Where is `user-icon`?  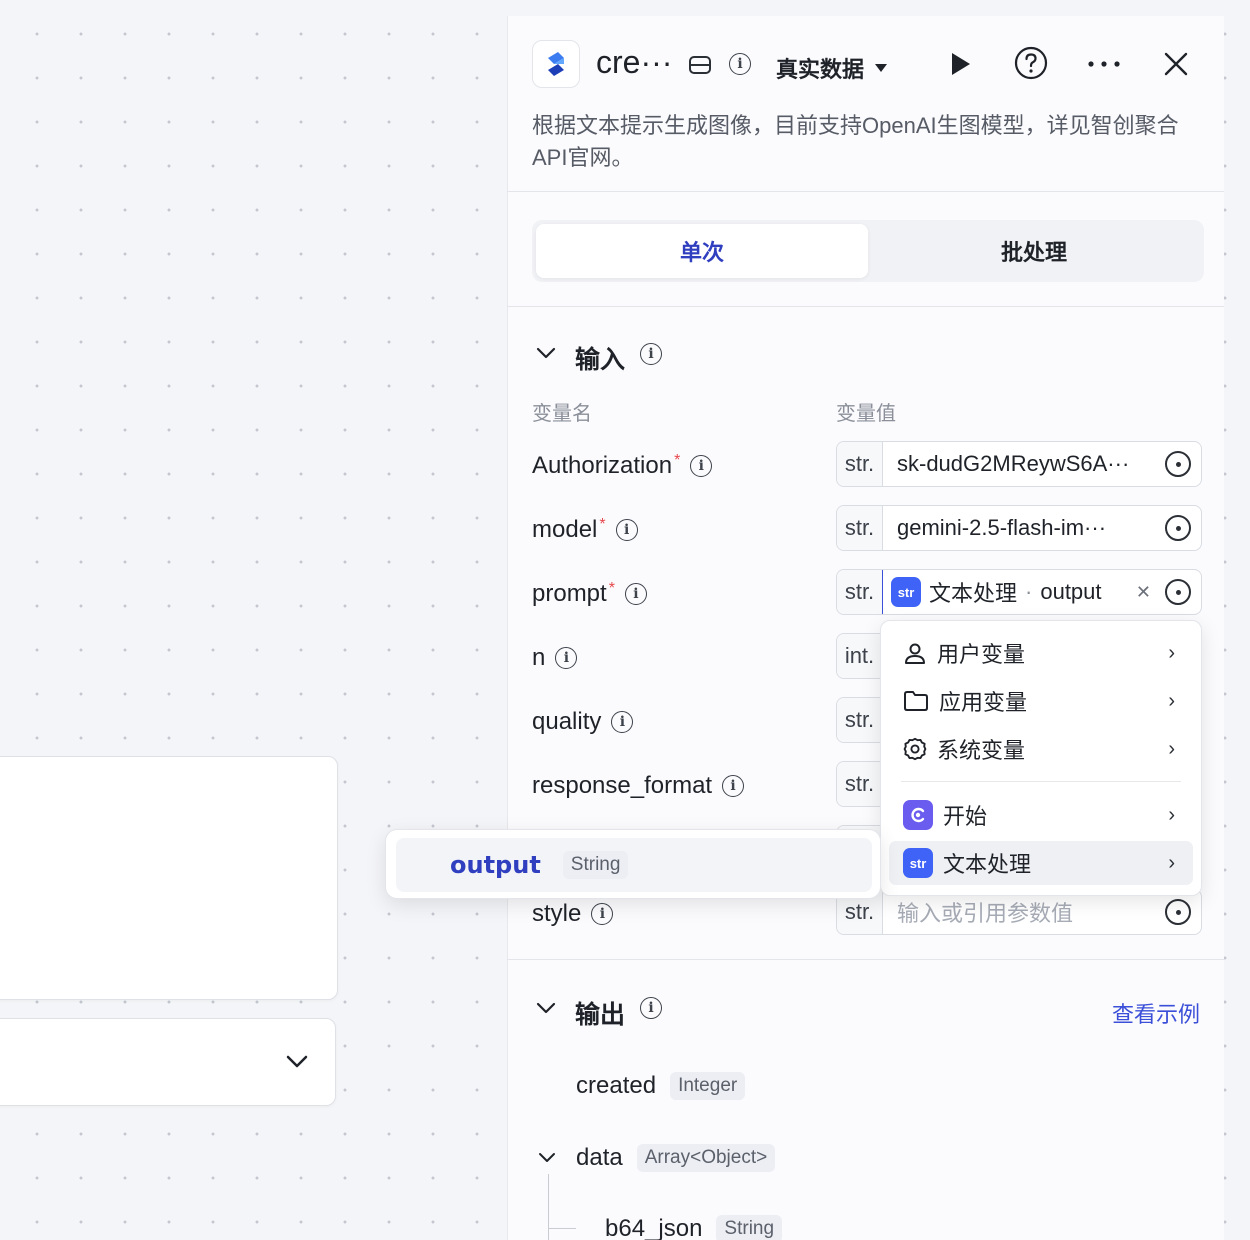 user-icon is located at coordinates (915, 653).